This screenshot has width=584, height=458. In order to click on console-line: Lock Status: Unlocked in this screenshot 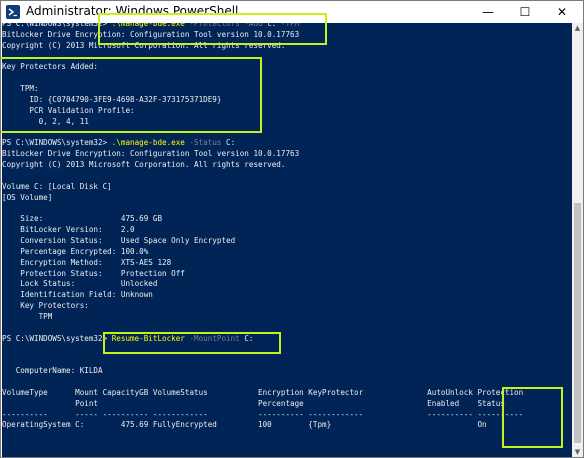, I will do `click(79, 284)`.